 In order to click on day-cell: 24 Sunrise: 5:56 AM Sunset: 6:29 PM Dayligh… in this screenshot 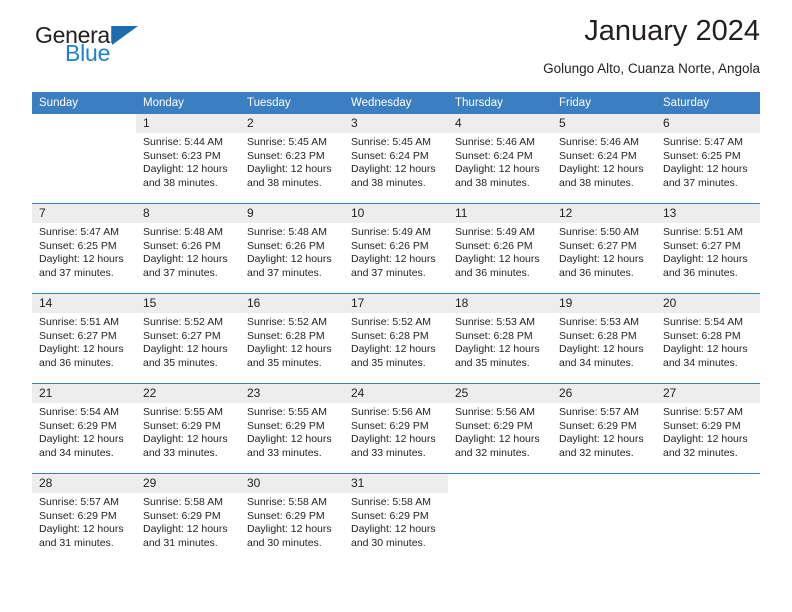, I will do `click(396, 428)`.